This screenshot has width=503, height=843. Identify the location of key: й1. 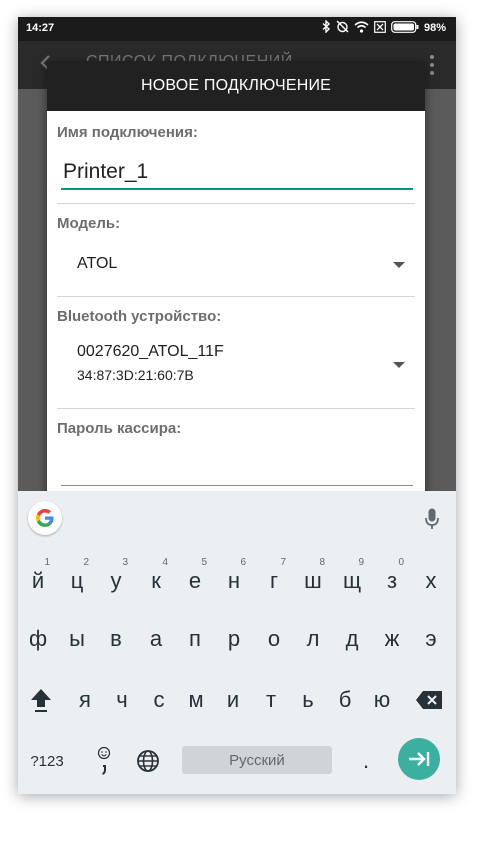
(38, 581).